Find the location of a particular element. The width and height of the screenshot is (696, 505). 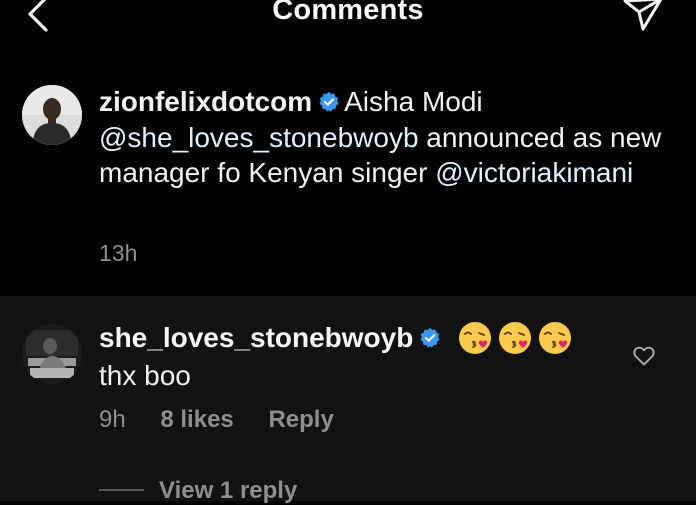

caption-username: zionfelixdotcom is located at coordinates (205, 101).